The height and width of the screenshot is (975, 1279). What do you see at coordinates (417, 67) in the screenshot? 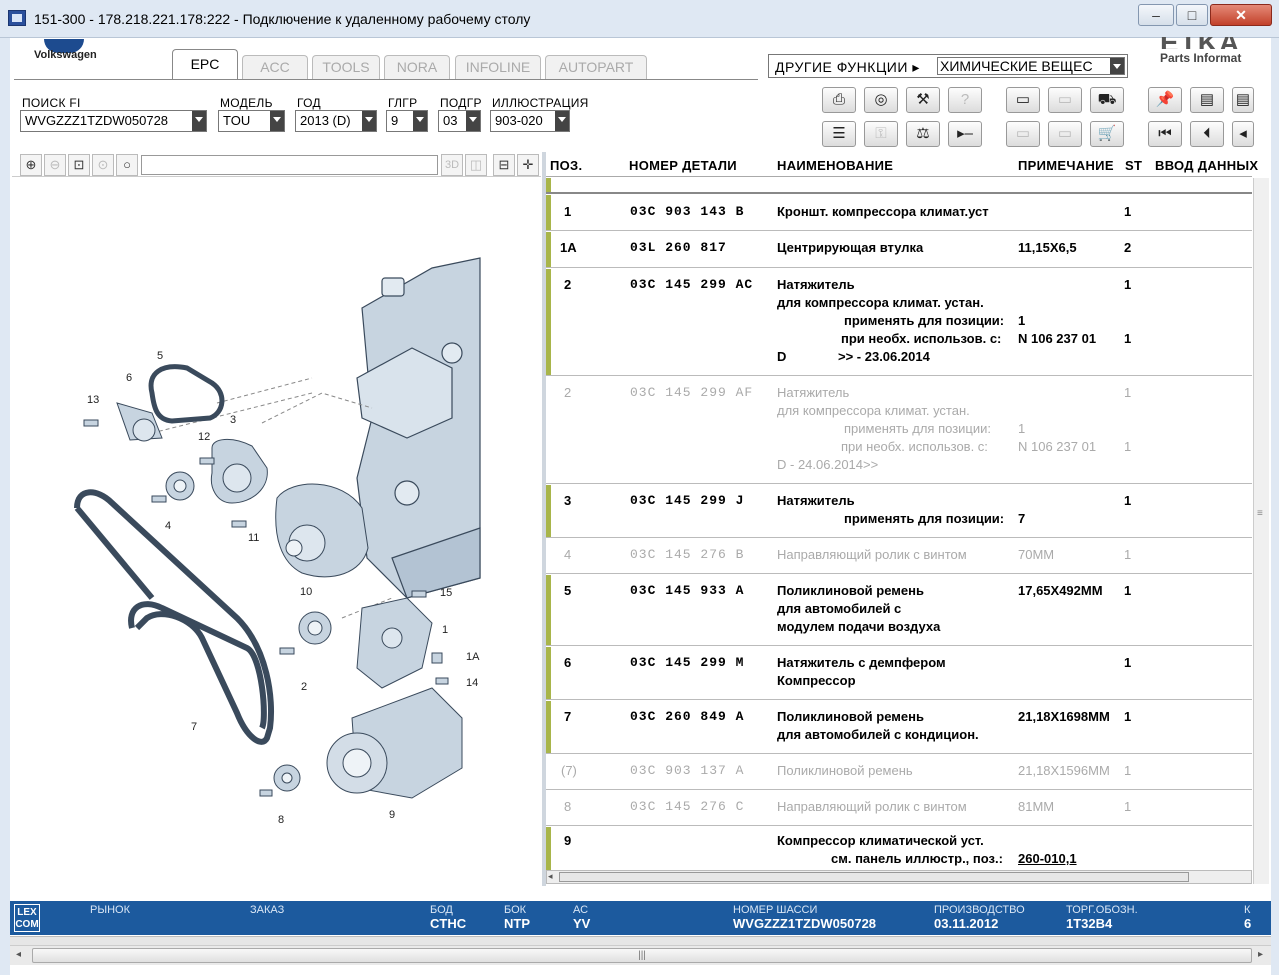
I see `tab-nora: NORA` at bounding box center [417, 67].